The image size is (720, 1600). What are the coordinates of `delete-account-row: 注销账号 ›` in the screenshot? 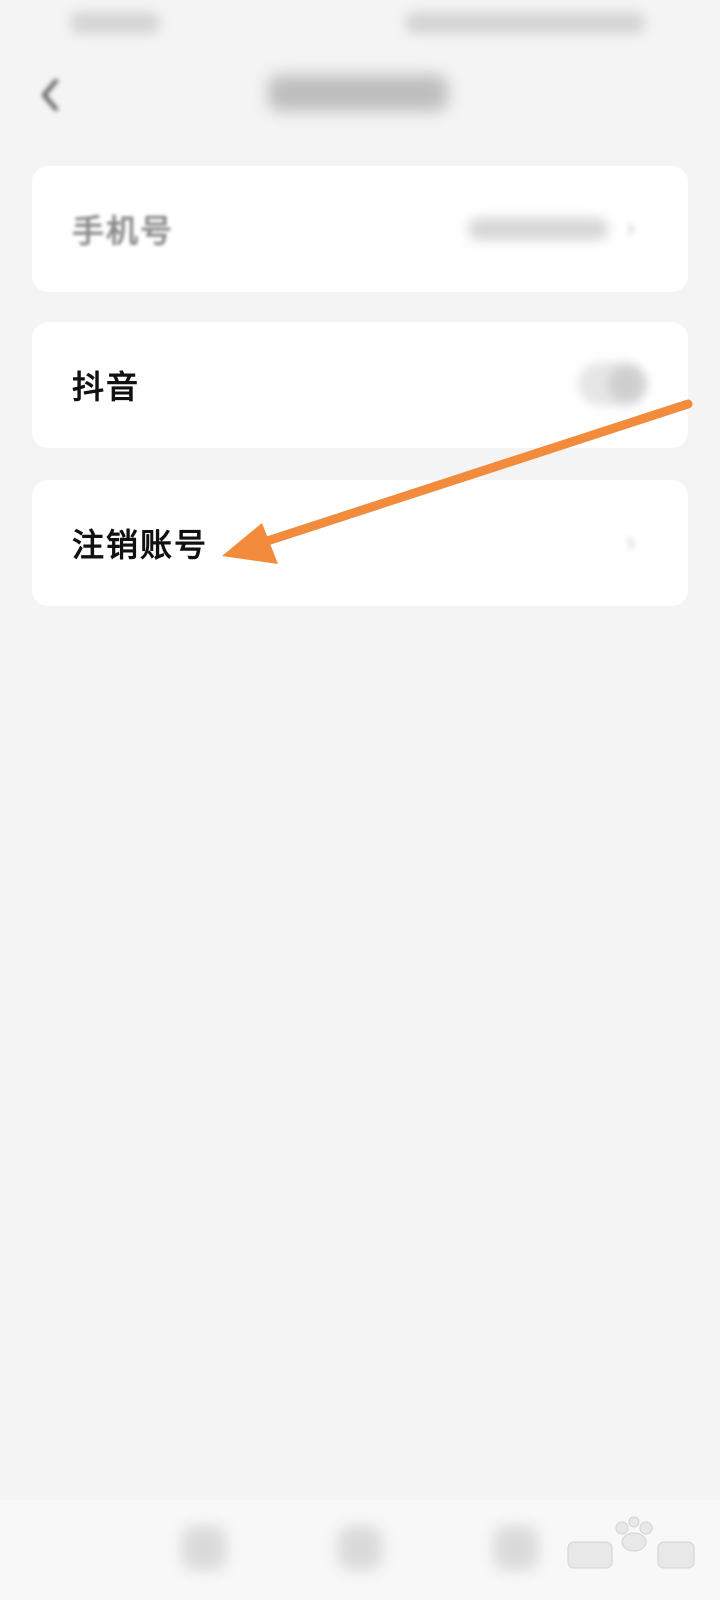 It's located at (360, 543).